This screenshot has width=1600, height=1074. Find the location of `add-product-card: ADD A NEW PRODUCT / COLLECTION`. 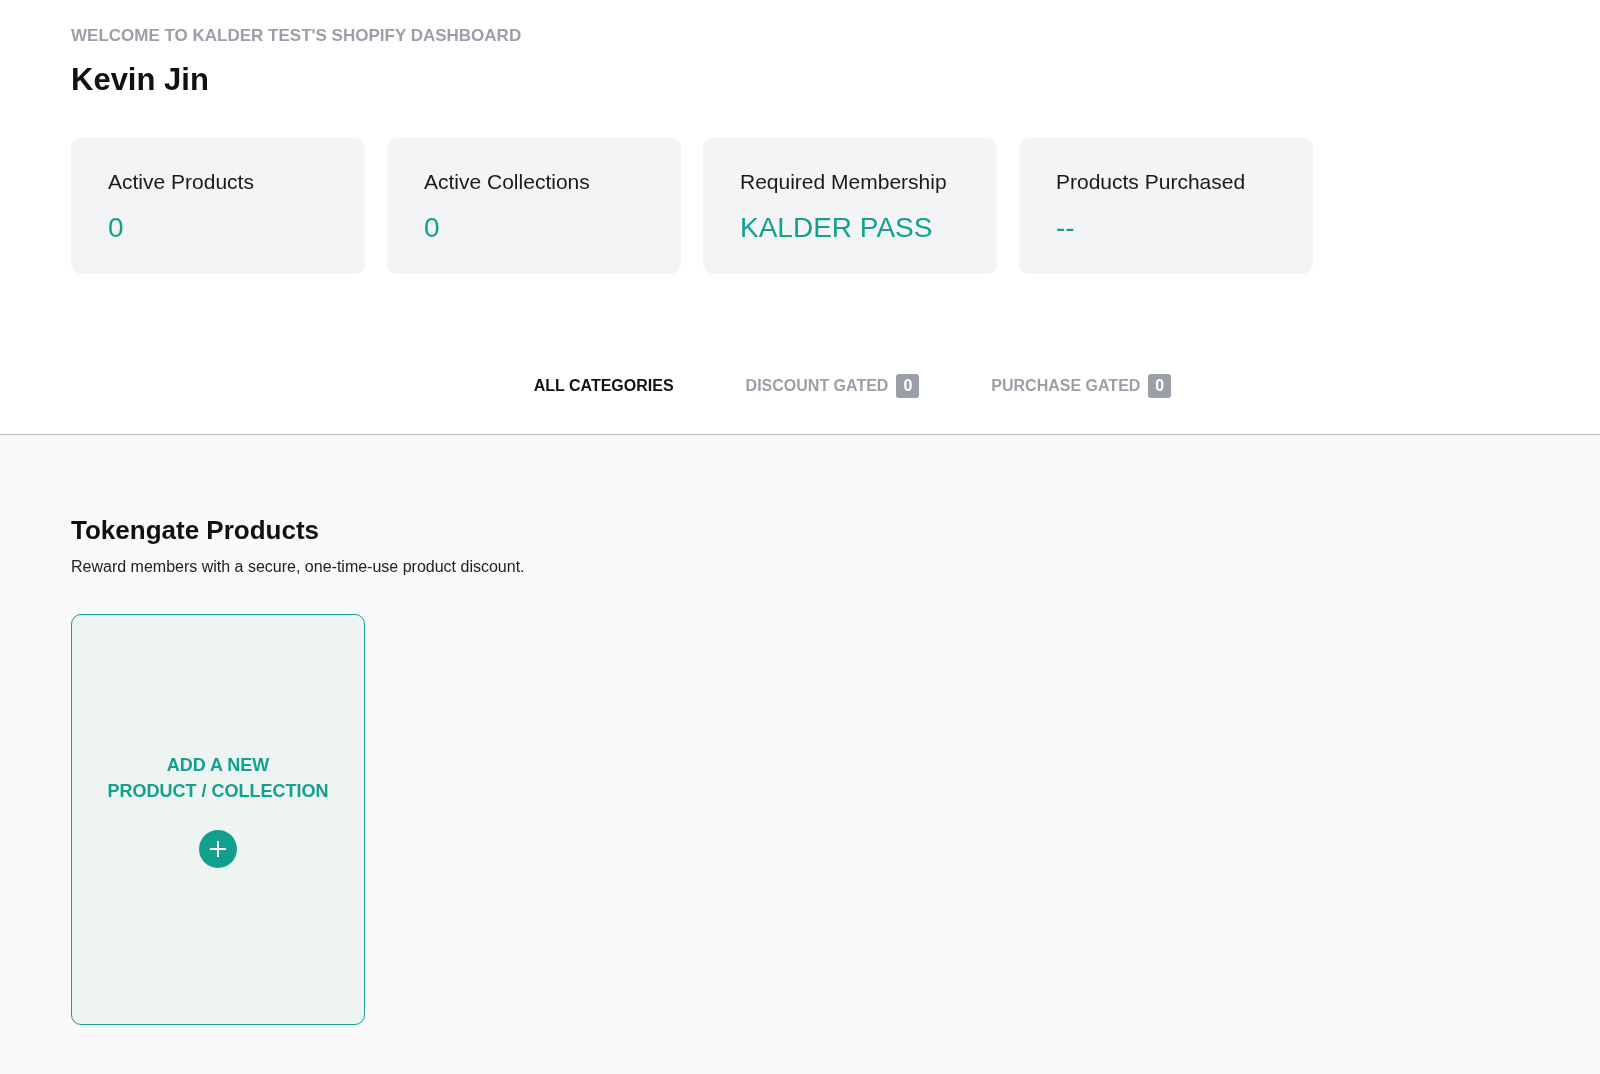

add-product-card: ADD A NEW PRODUCT / COLLECTION is located at coordinates (218, 819).